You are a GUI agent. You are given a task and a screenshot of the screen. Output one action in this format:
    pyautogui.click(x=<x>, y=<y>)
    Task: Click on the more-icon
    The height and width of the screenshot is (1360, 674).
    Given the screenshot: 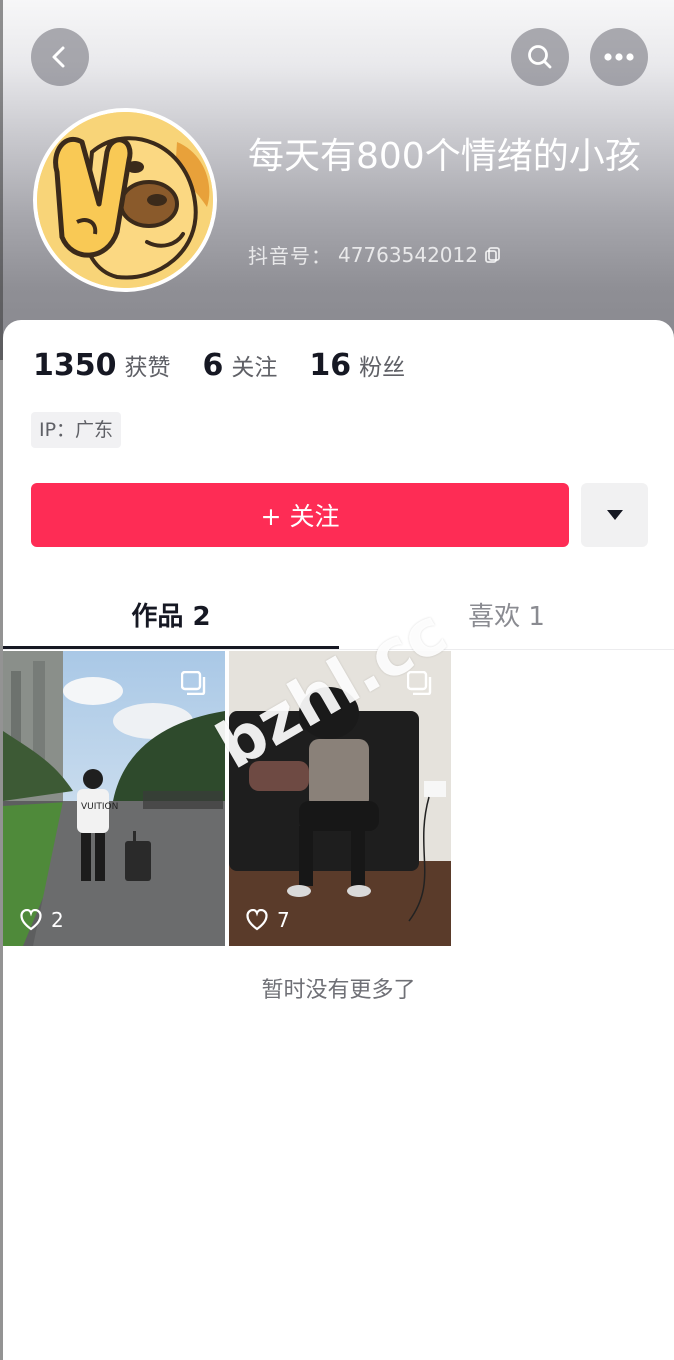 What is the action you would take?
    pyautogui.click(x=619, y=57)
    